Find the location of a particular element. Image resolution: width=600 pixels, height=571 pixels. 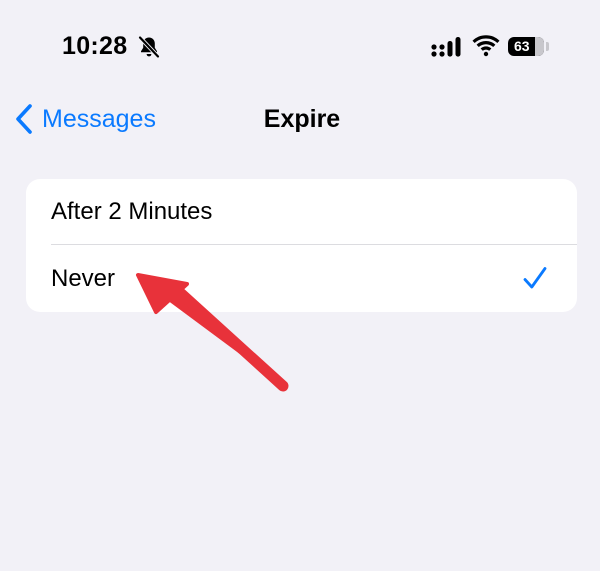

battery-icon: 63 is located at coordinates (526, 46).